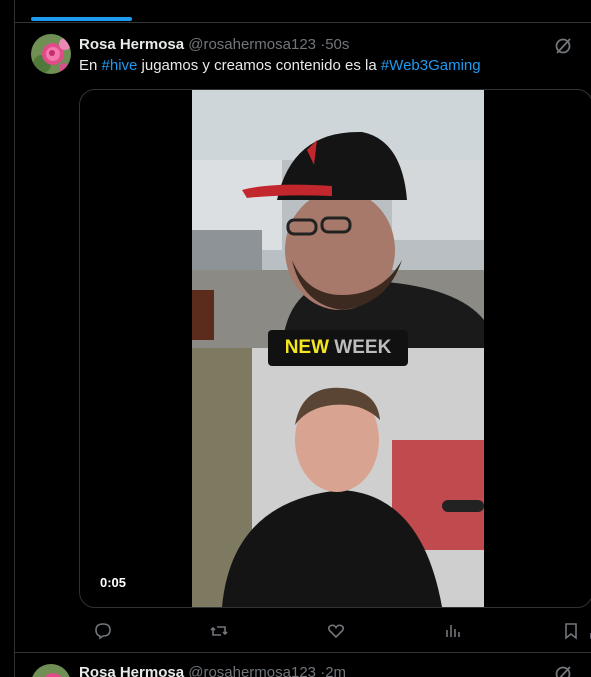  Describe the element at coordinates (259, 65) in the screenshot. I see `text-part: jugamos y creamos contenido es la` at that location.